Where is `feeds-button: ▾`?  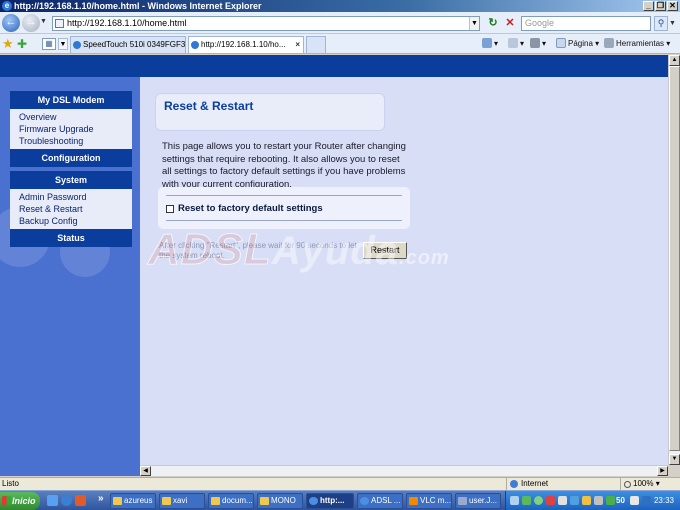 feeds-button: ▾ is located at coordinates (516, 44).